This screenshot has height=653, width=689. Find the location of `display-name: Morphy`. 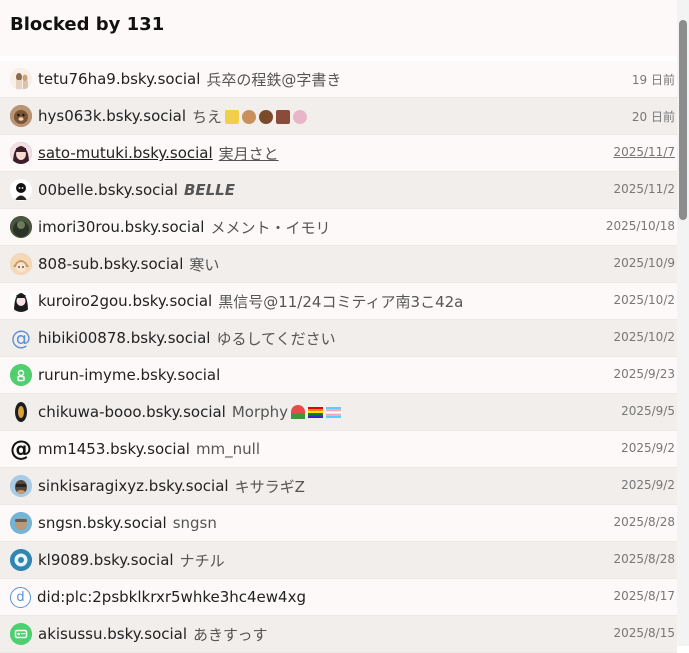

display-name: Morphy is located at coordinates (287, 412).